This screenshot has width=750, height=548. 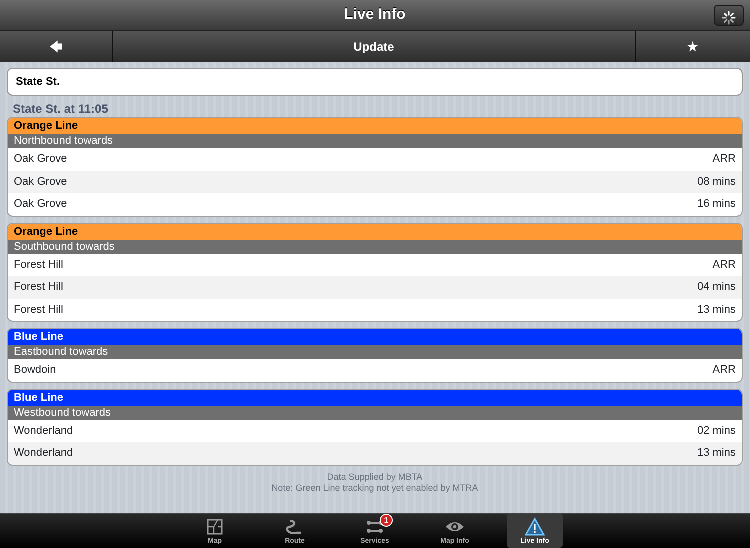 I want to click on window-title: Live Info, so click(x=375, y=14).